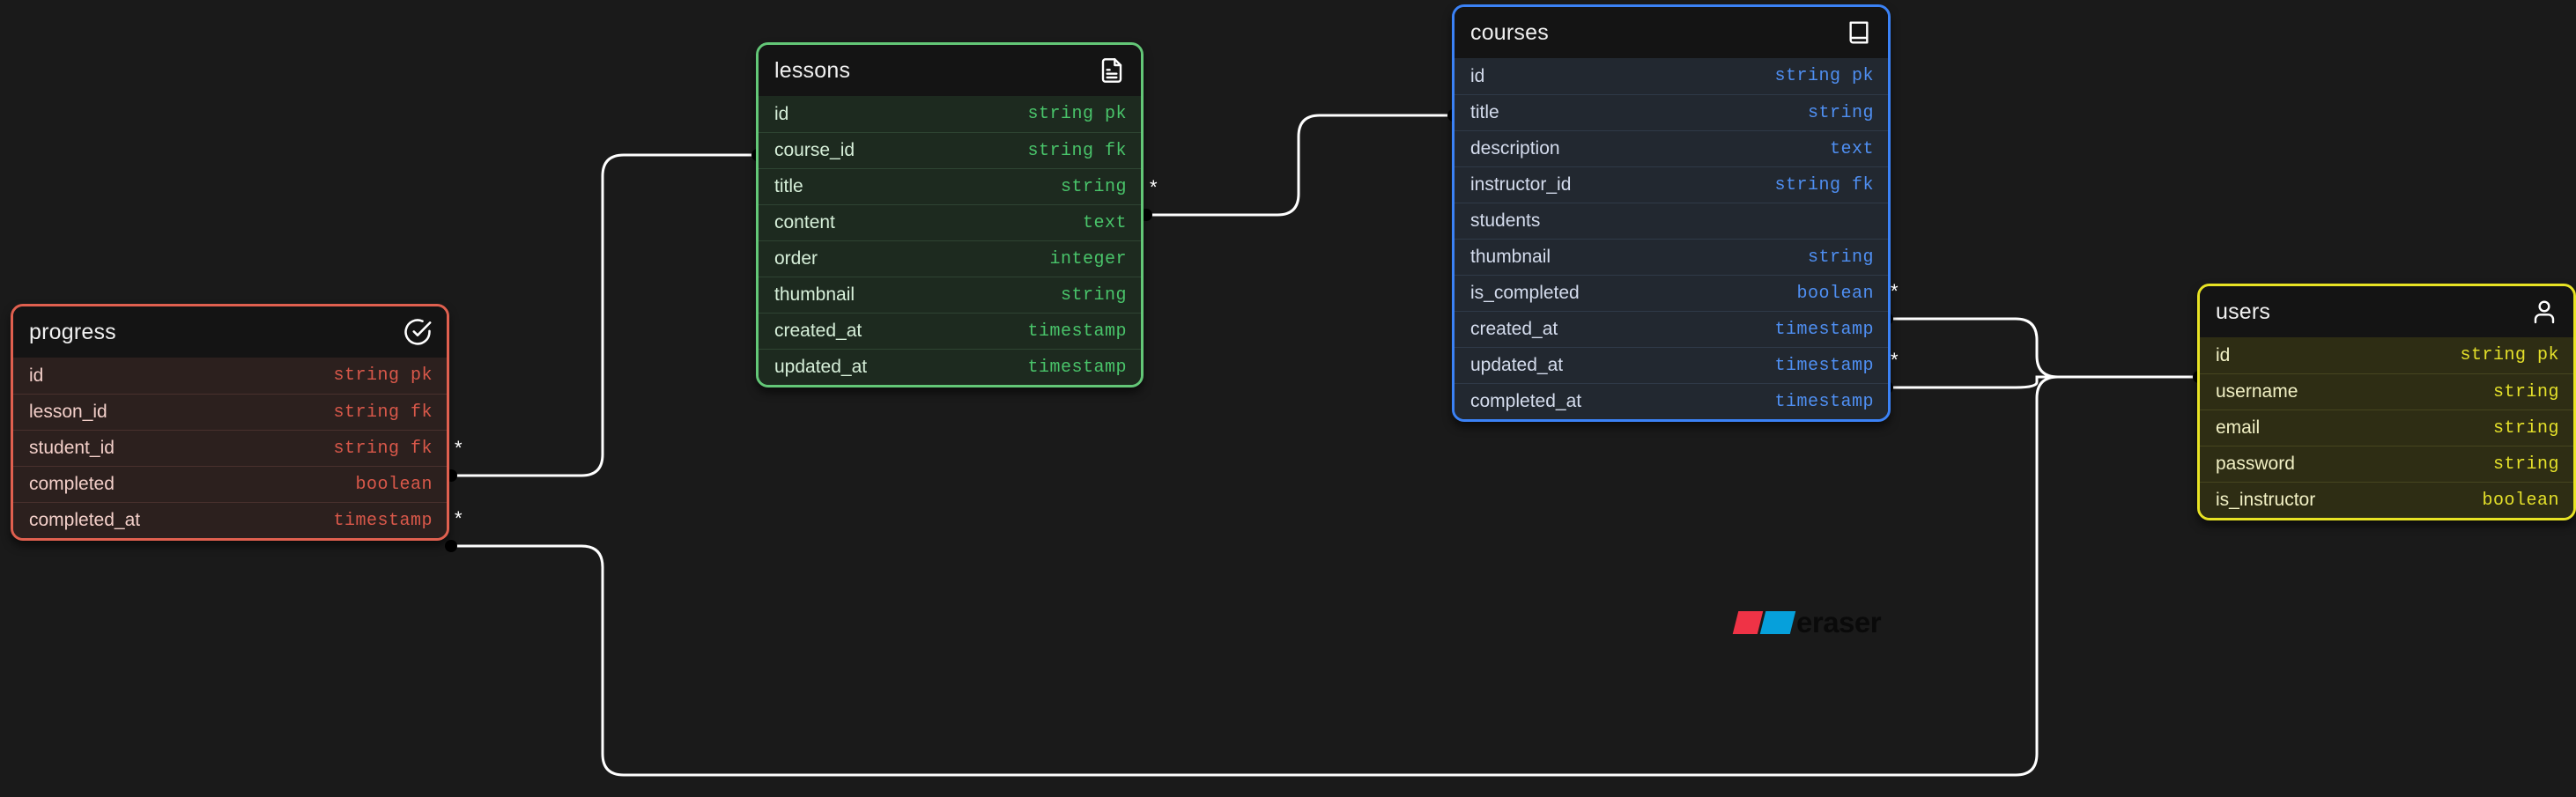 The width and height of the screenshot is (2576, 797). I want to click on field-type: boolean, so click(2521, 500).